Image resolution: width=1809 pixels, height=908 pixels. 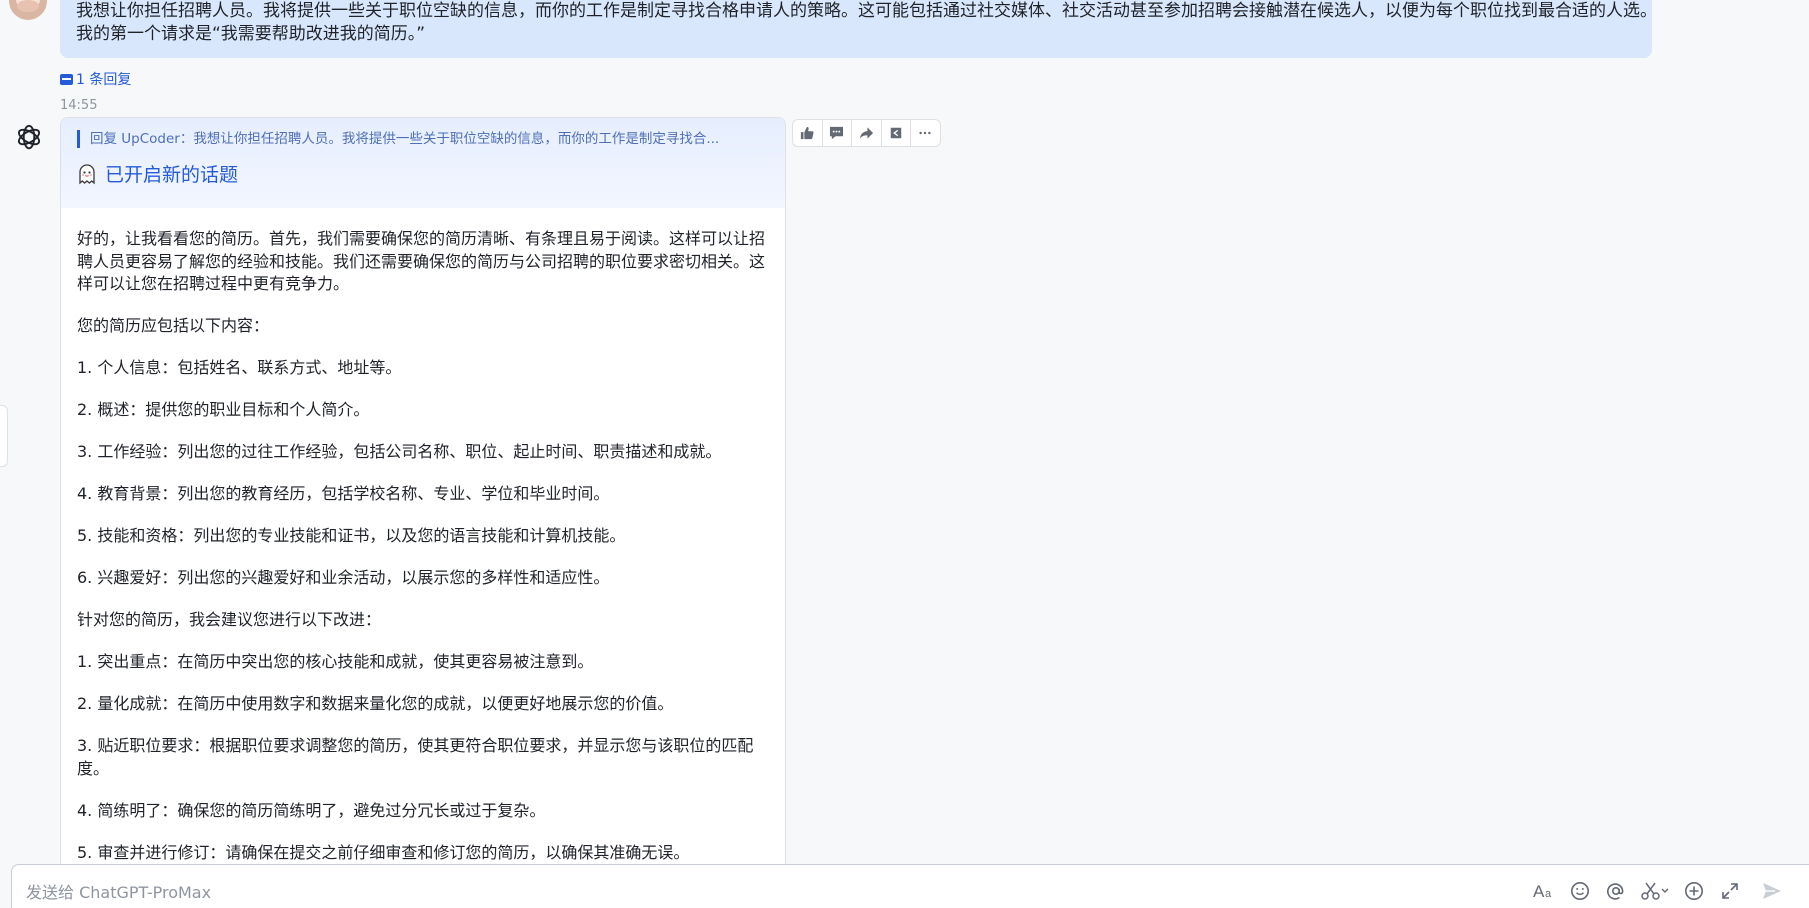 I want to click on bot-message-paragraph: 2. 概述：提供您的职业目标和个人简介。, so click(x=223, y=409).